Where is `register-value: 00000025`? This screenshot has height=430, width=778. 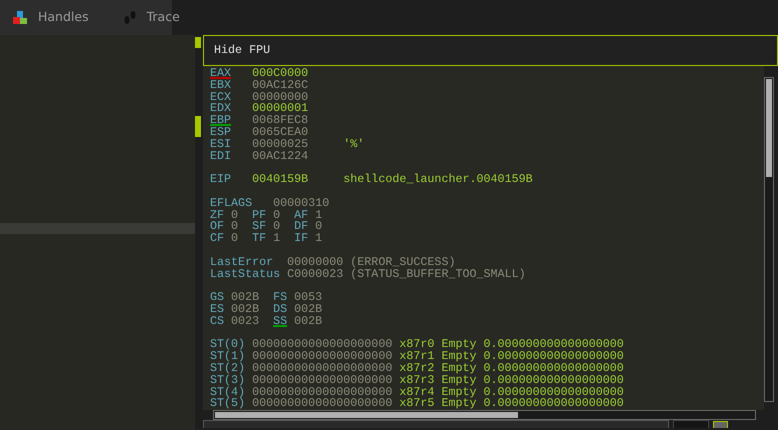 register-value: 00000025 is located at coordinates (281, 144).